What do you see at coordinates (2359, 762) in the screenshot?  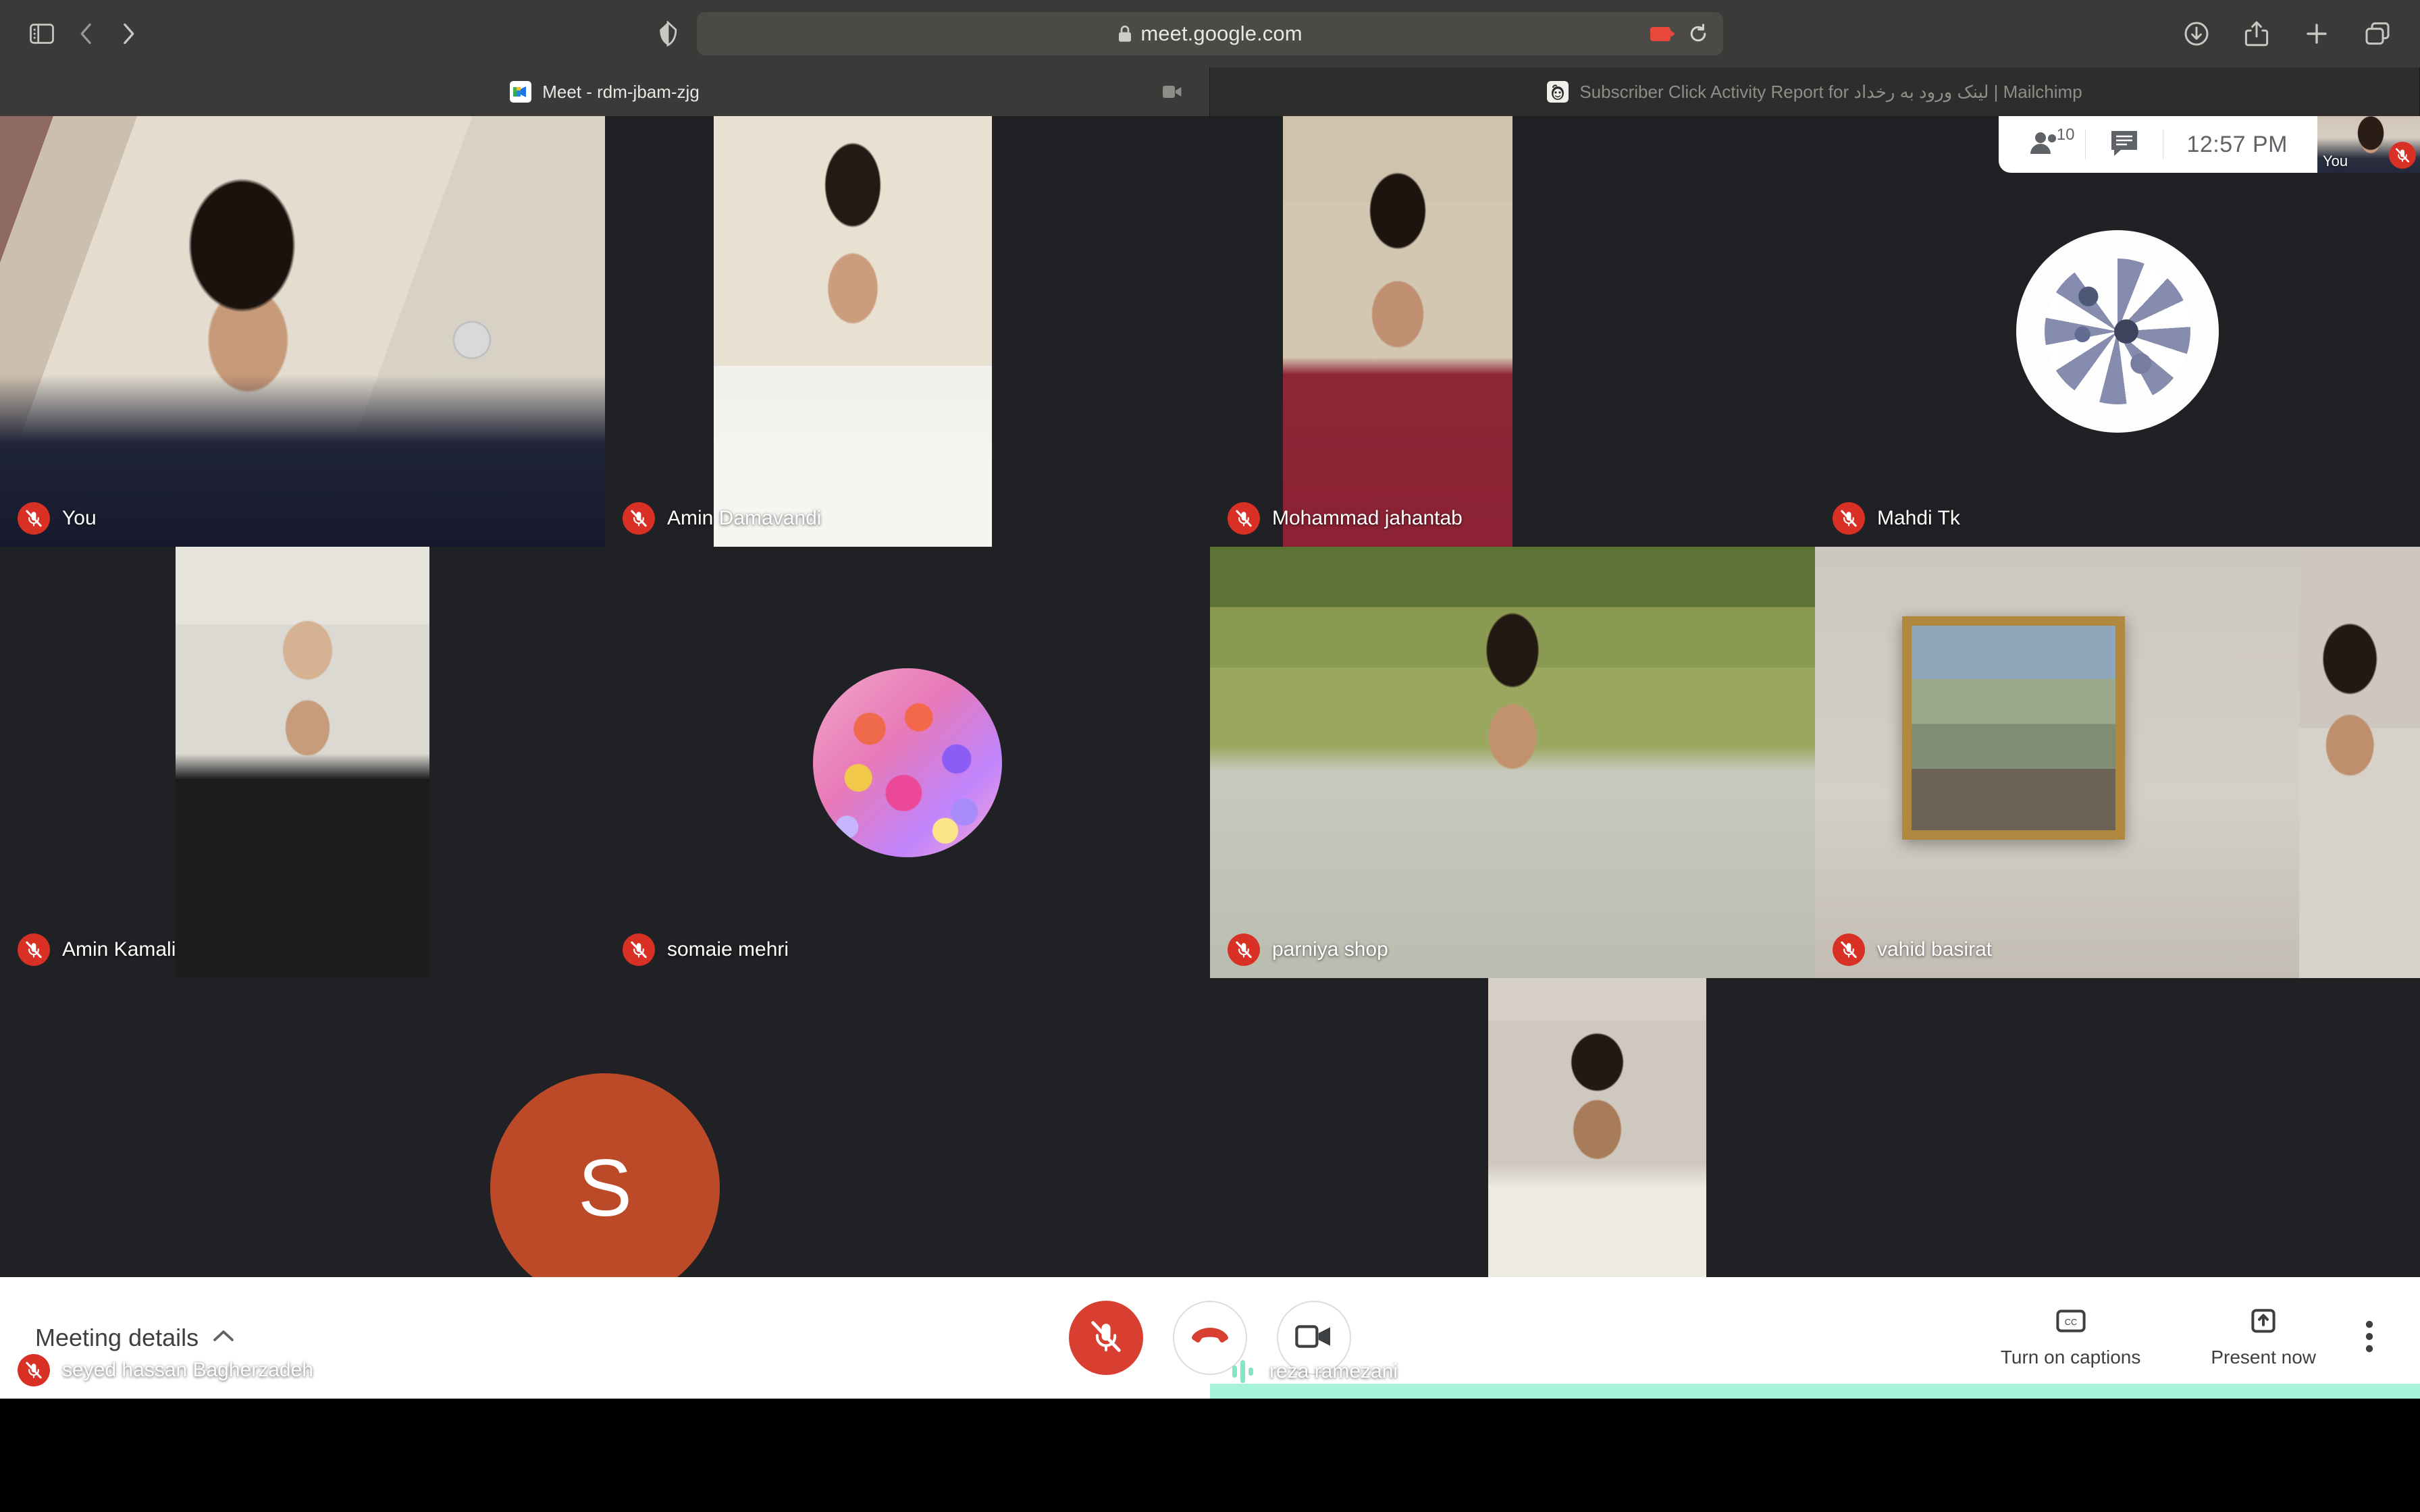 I see `participant-video-secondary` at bounding box center [2359, 762].